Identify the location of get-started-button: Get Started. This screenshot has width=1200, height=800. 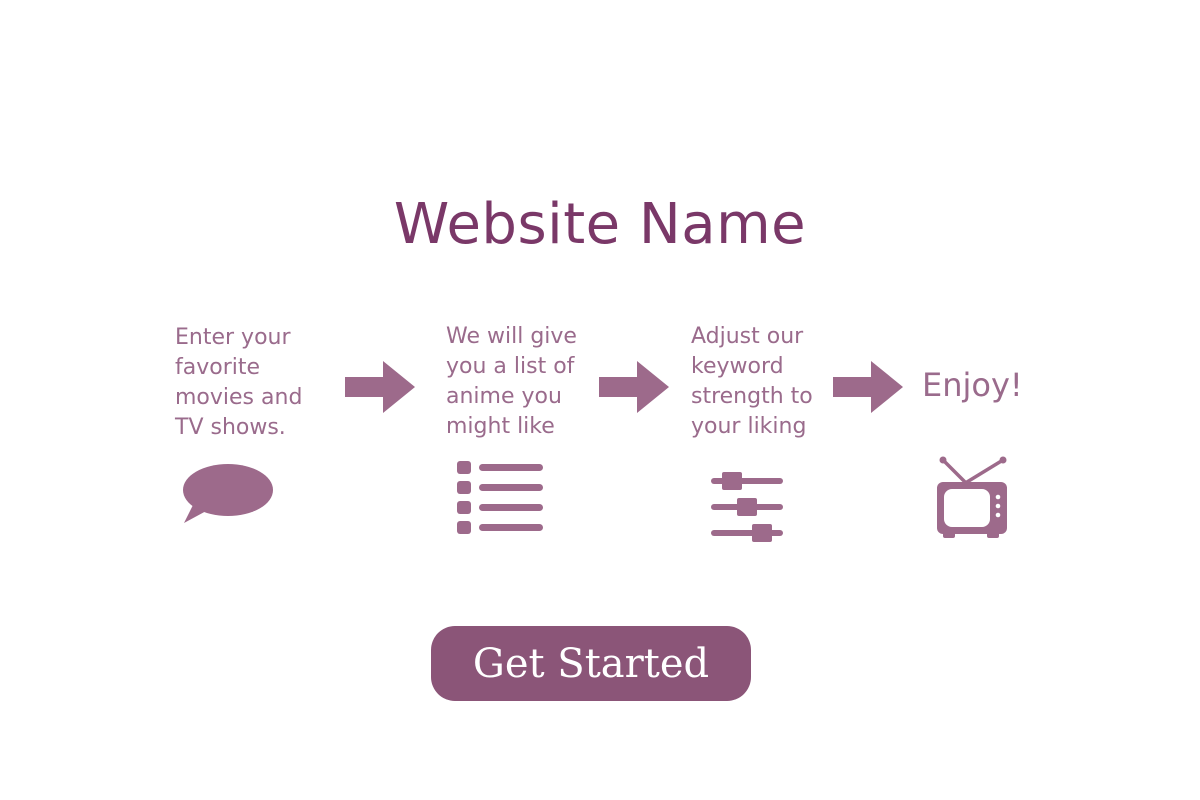
(591, 663).